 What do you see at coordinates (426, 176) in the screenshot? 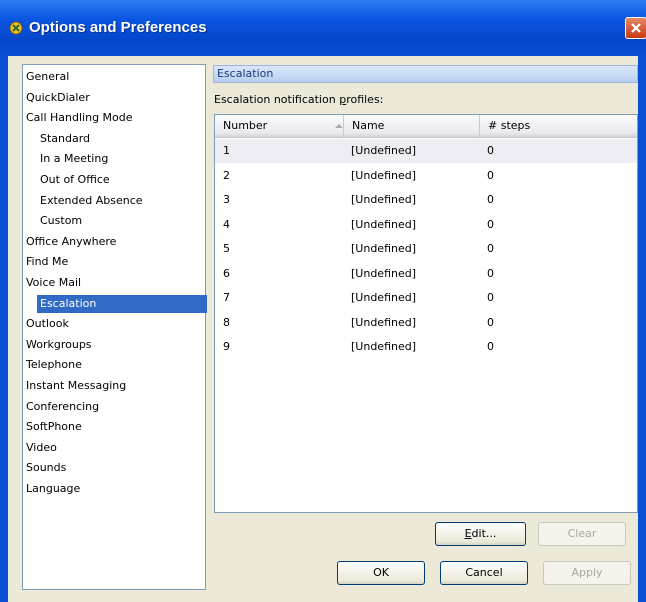
I see `table-row: 2 [Undefined] 0` at bounding box center [426, 176].